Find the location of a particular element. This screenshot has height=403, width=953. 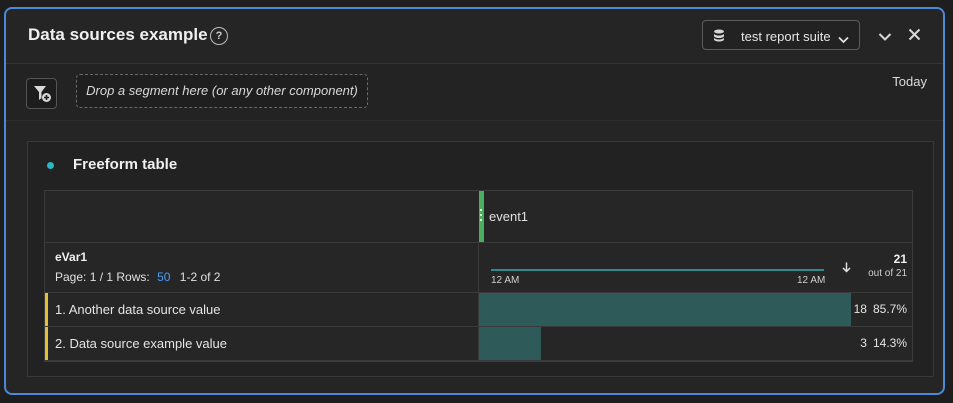

row-percent: 85.7% is located at coordinates (889, 309).